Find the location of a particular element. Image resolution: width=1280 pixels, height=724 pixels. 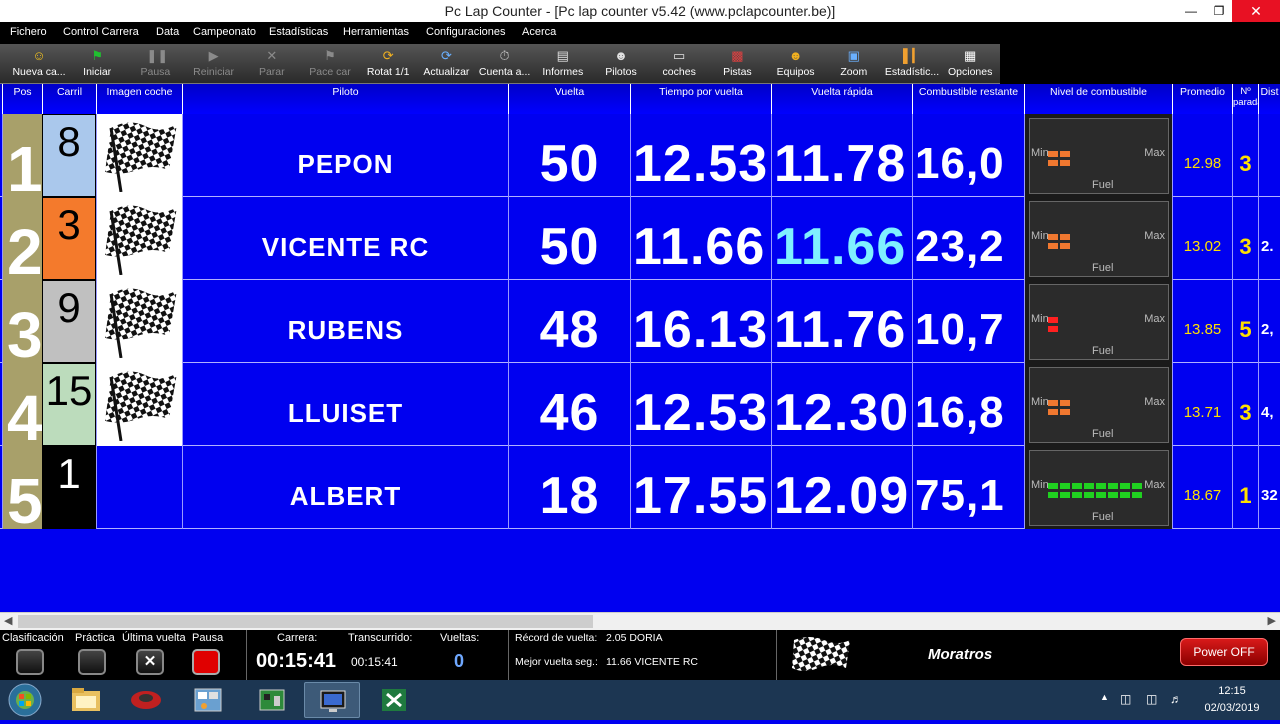

network-alert-icon: ◫ is located at coordinates (1151, 699).